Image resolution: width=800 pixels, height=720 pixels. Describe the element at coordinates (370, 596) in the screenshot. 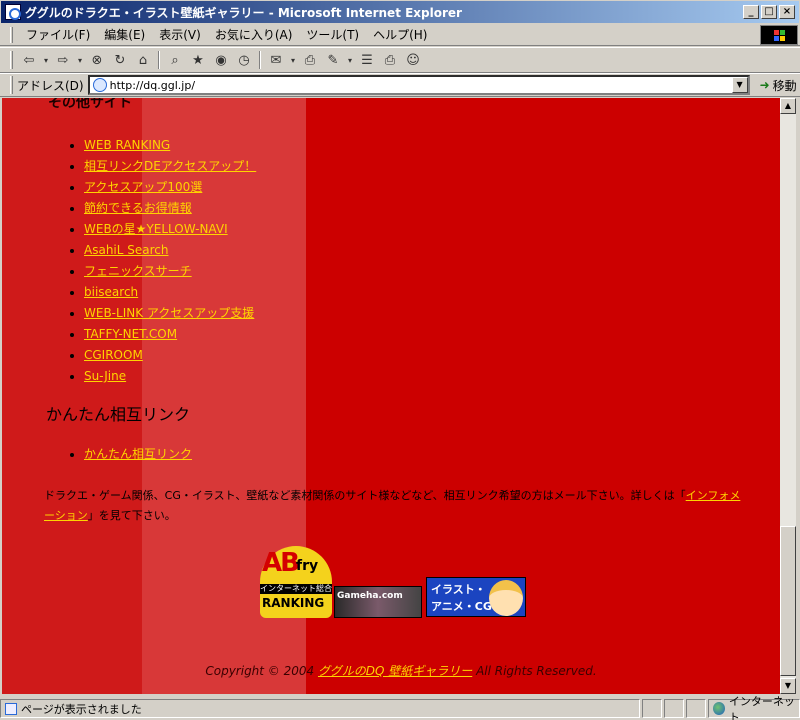

I see `gameha-text: Gameha.com` at that location.